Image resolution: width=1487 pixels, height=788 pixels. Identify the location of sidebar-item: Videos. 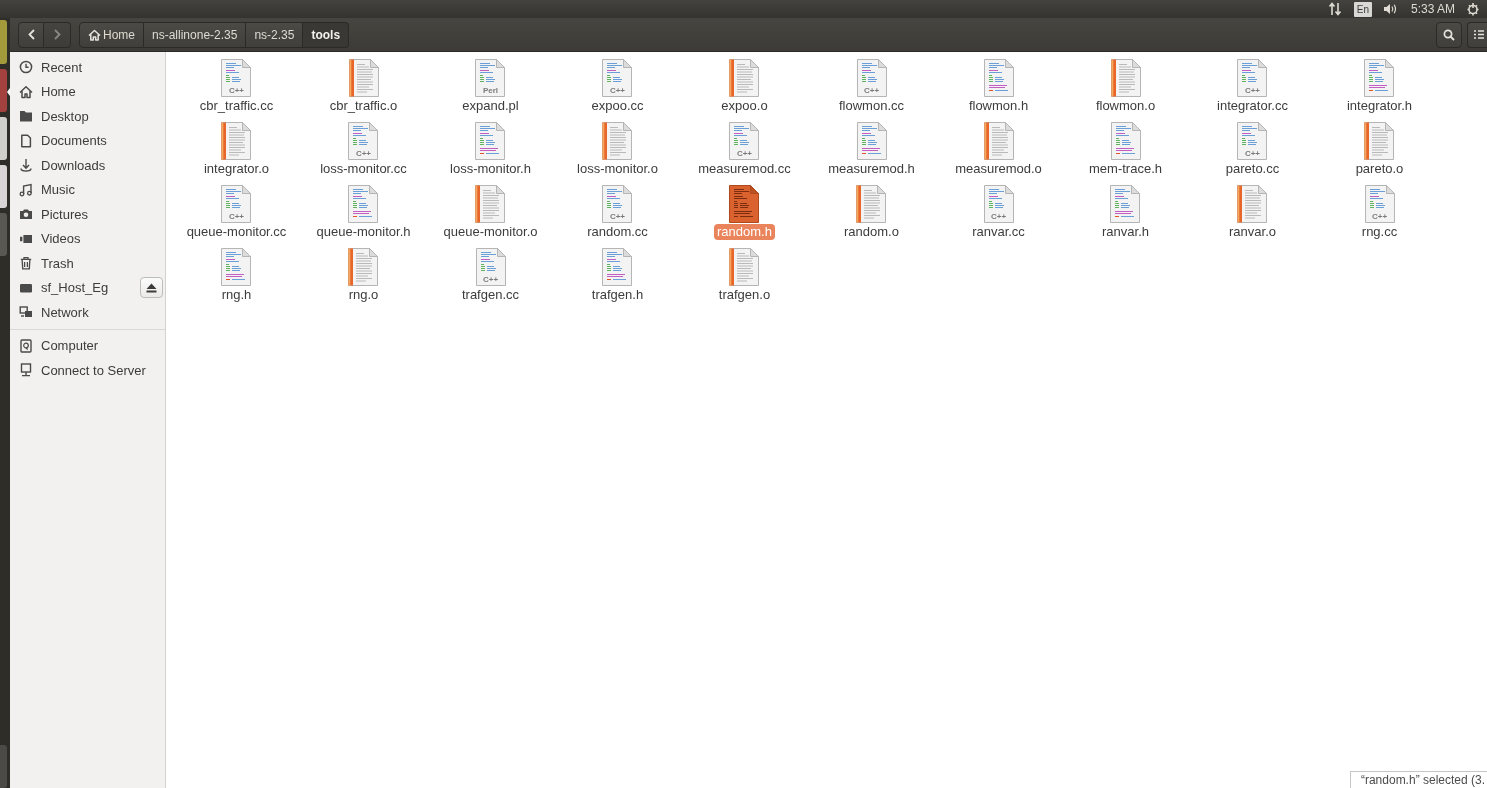
(50, 239).